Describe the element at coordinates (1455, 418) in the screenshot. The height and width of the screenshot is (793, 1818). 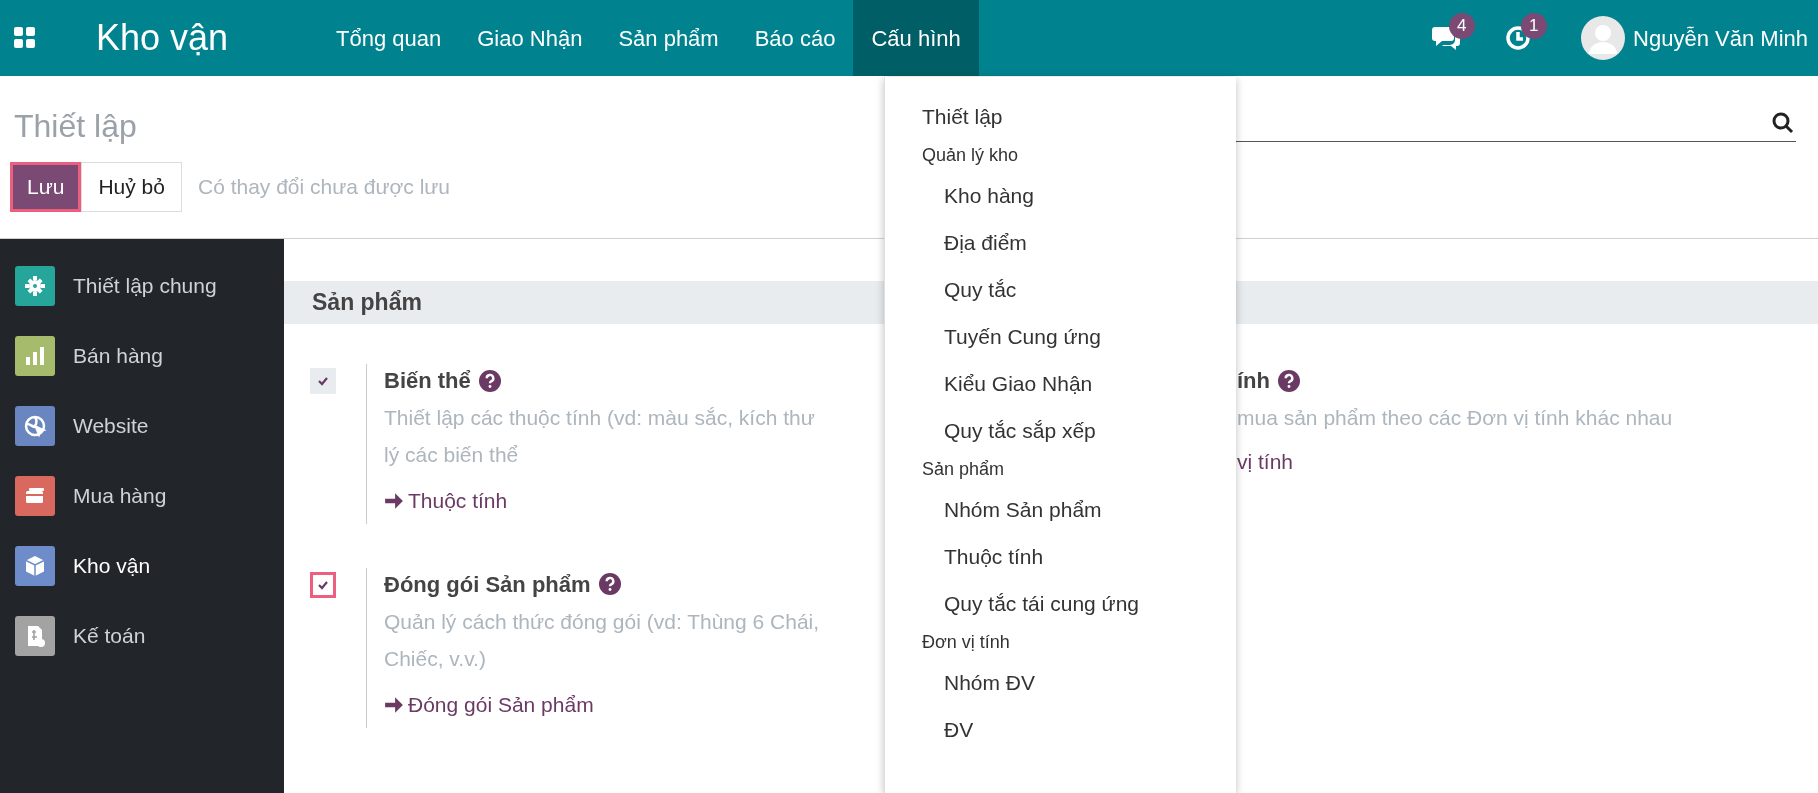
I see `setting-description: mua sản phẩm theo các Đơn vị tính khác nhau` at that location.